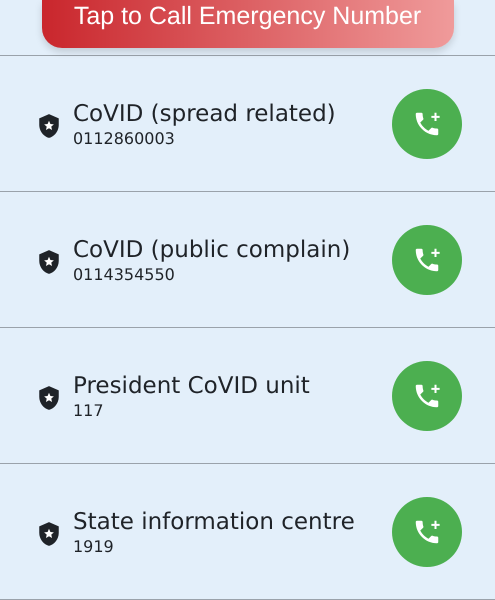 The height and width of the screenshot is (600, 495). What do you see at coordinates (212, 250) in the screenshot?
I see `contact-name: CoVID (public complain)` at bounding box center [212, 250].